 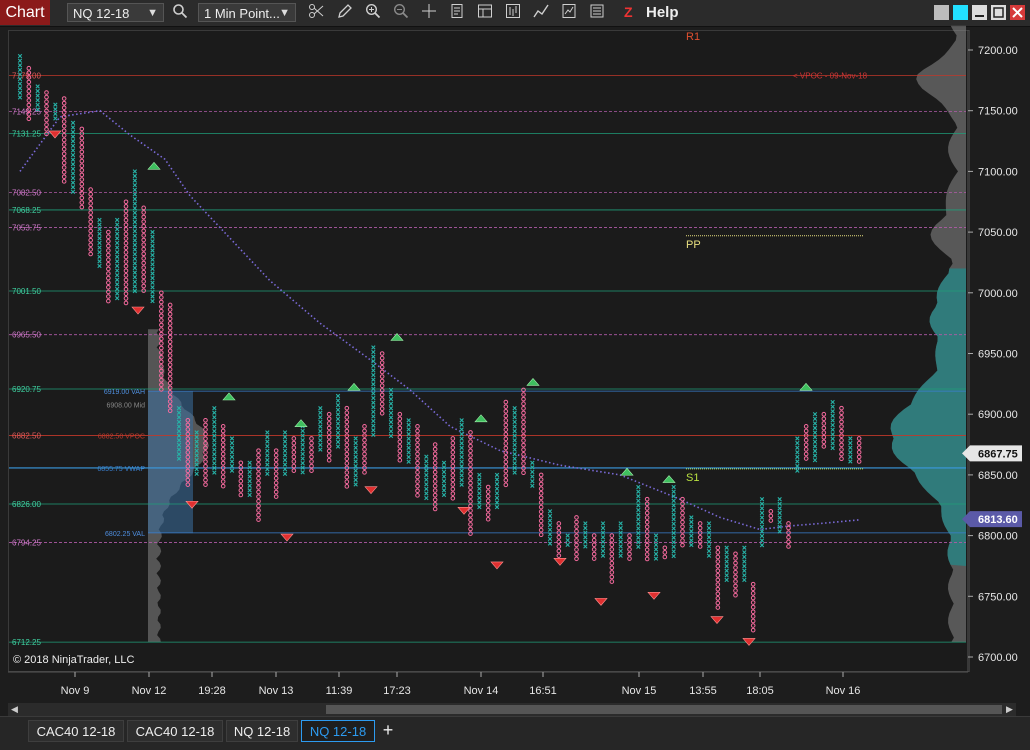 I want to click on horizontal-scrollbar: ◀ ▶, so click(x=512, y=709).